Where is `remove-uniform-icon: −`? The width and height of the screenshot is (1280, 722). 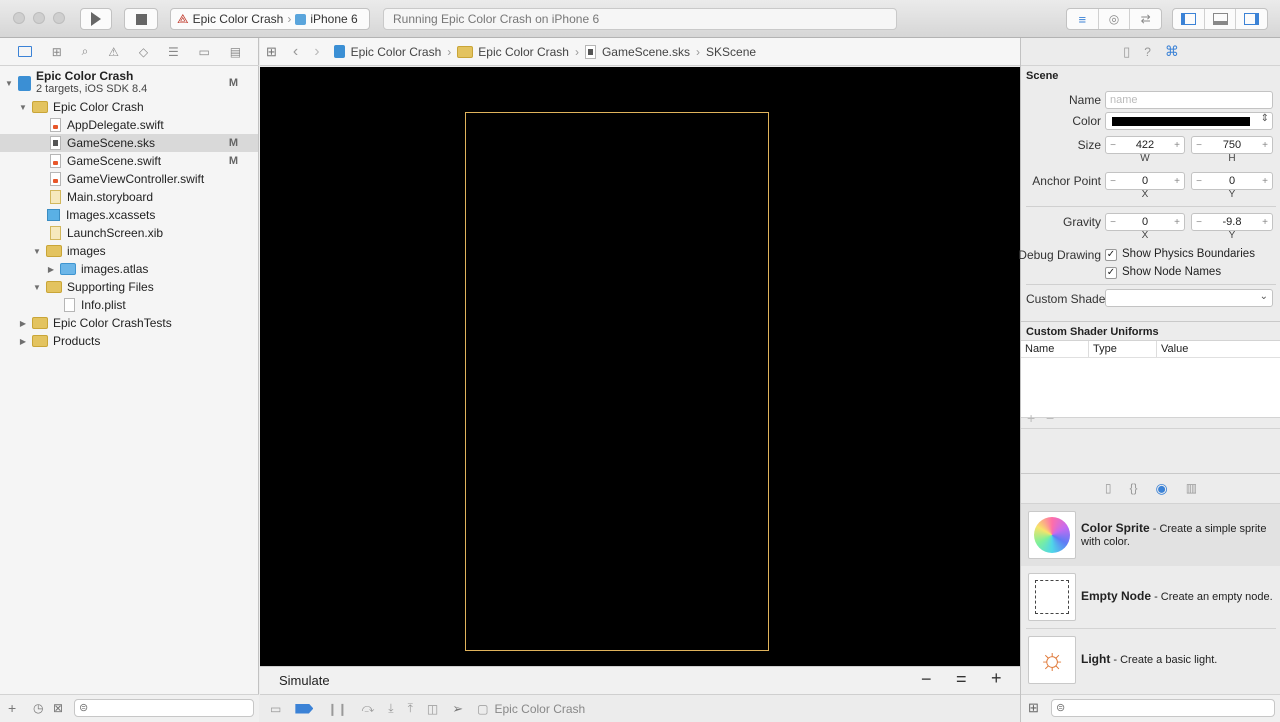 remove-uniform-icon: − is located at coordinates (1050, 418).